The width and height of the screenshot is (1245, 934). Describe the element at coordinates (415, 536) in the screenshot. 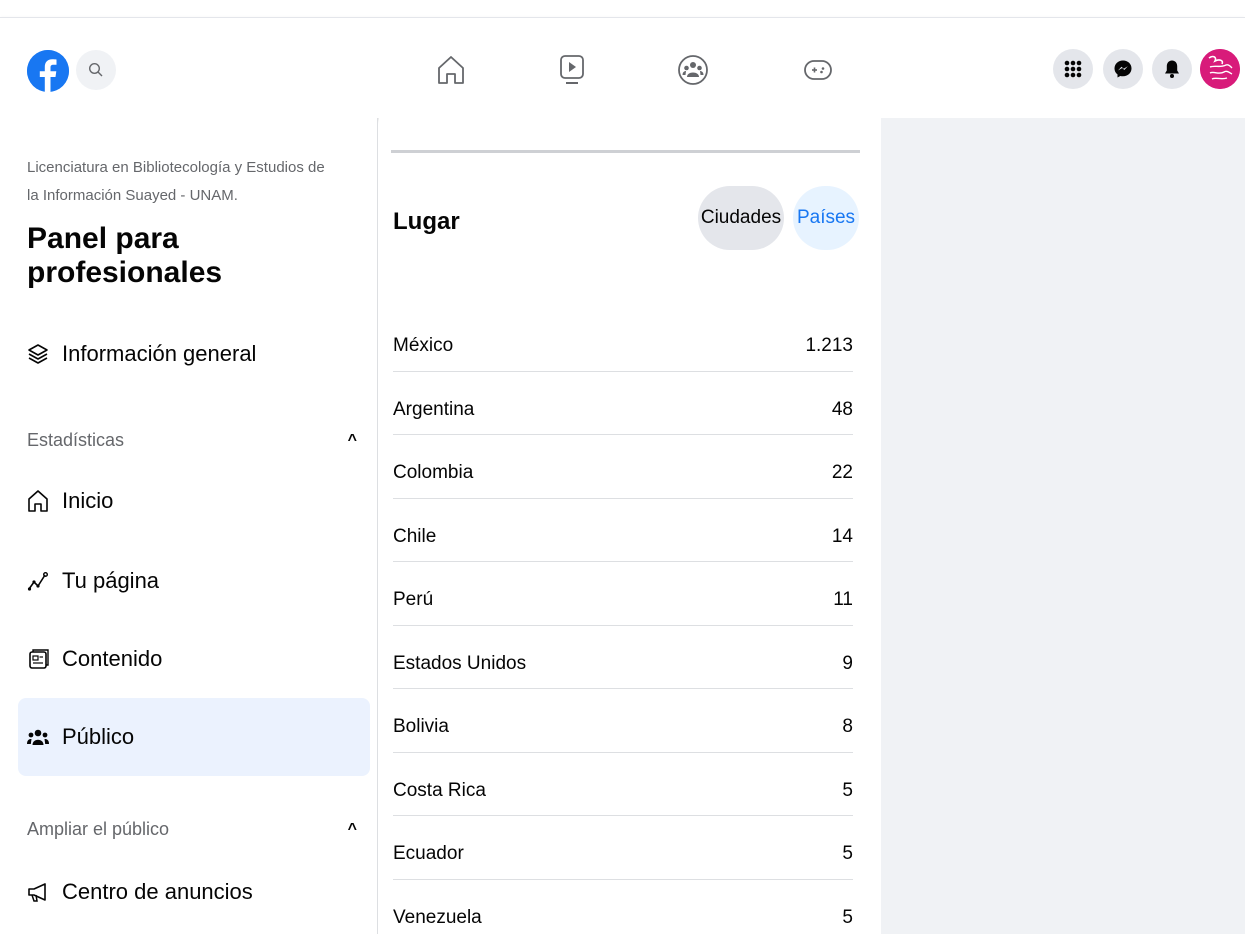

I see `country-name: Chile` at that location.